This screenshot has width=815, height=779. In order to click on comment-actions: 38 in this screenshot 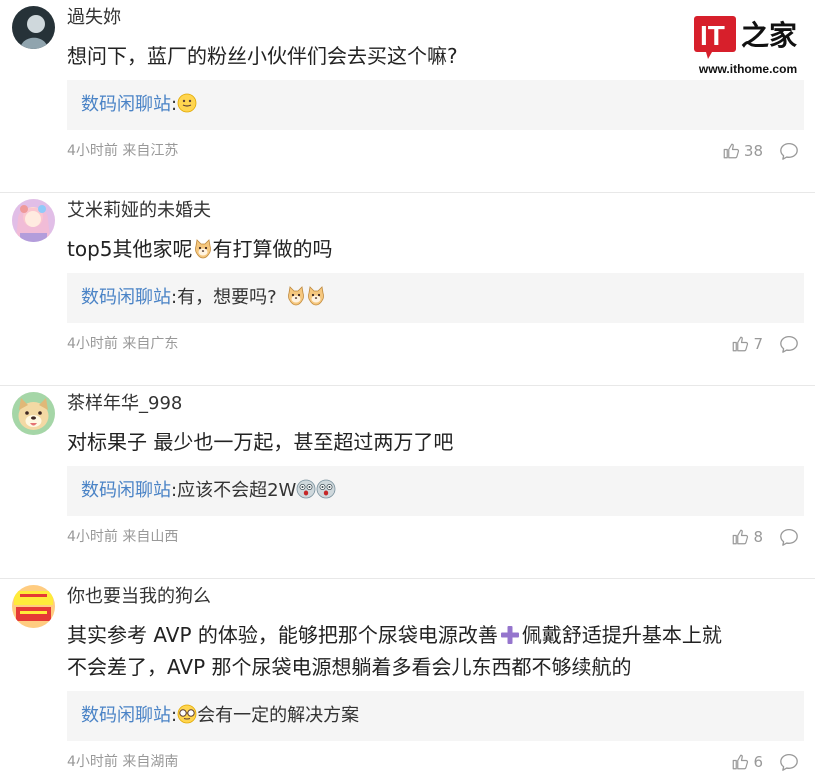, I will do `click(760, 151)`.